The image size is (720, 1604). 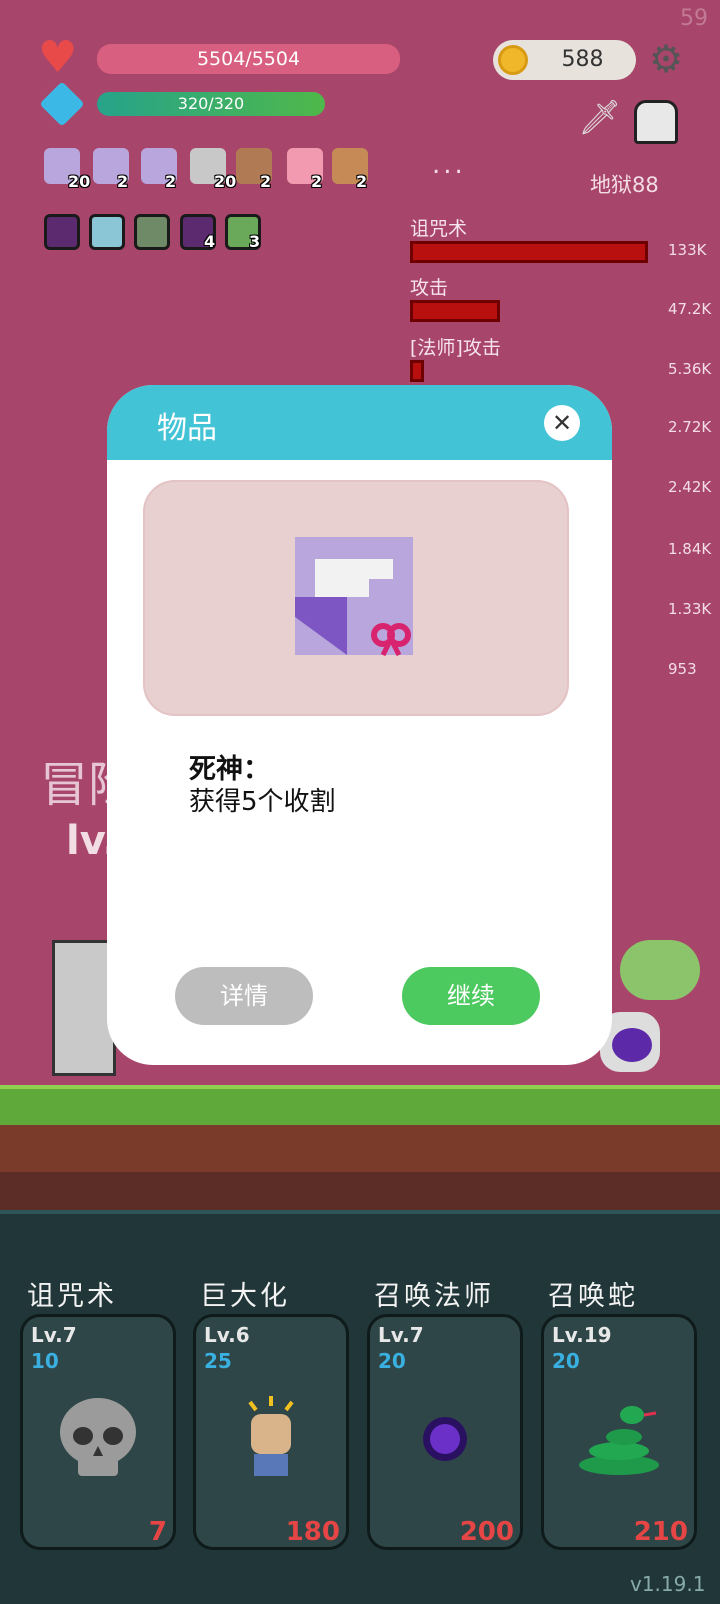 I want to click on skill-title: 召唤蛇, so click(x=593, y=1296).